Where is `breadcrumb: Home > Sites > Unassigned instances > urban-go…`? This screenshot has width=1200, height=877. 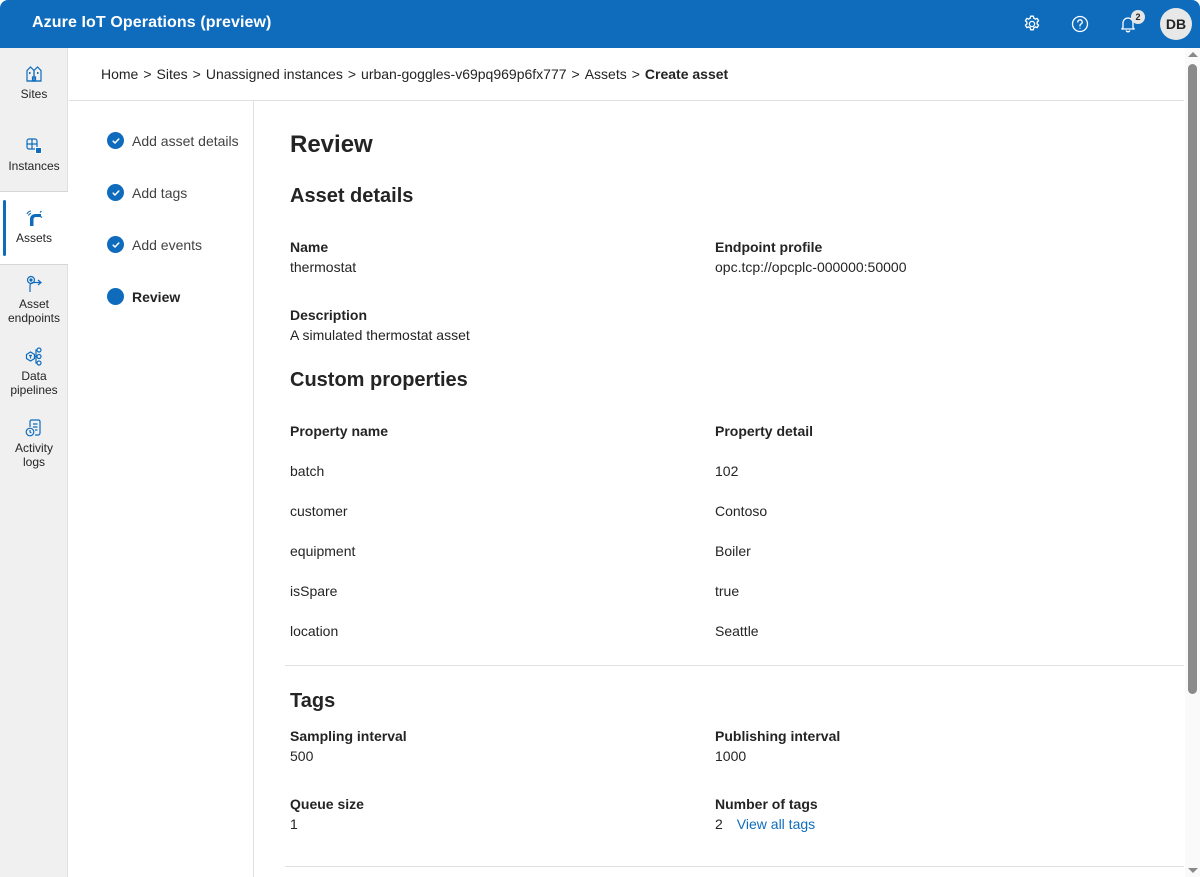 breadcrumb: Home > Sites > Unassigned instances > urban-go… is located at coordinates (414, 74).